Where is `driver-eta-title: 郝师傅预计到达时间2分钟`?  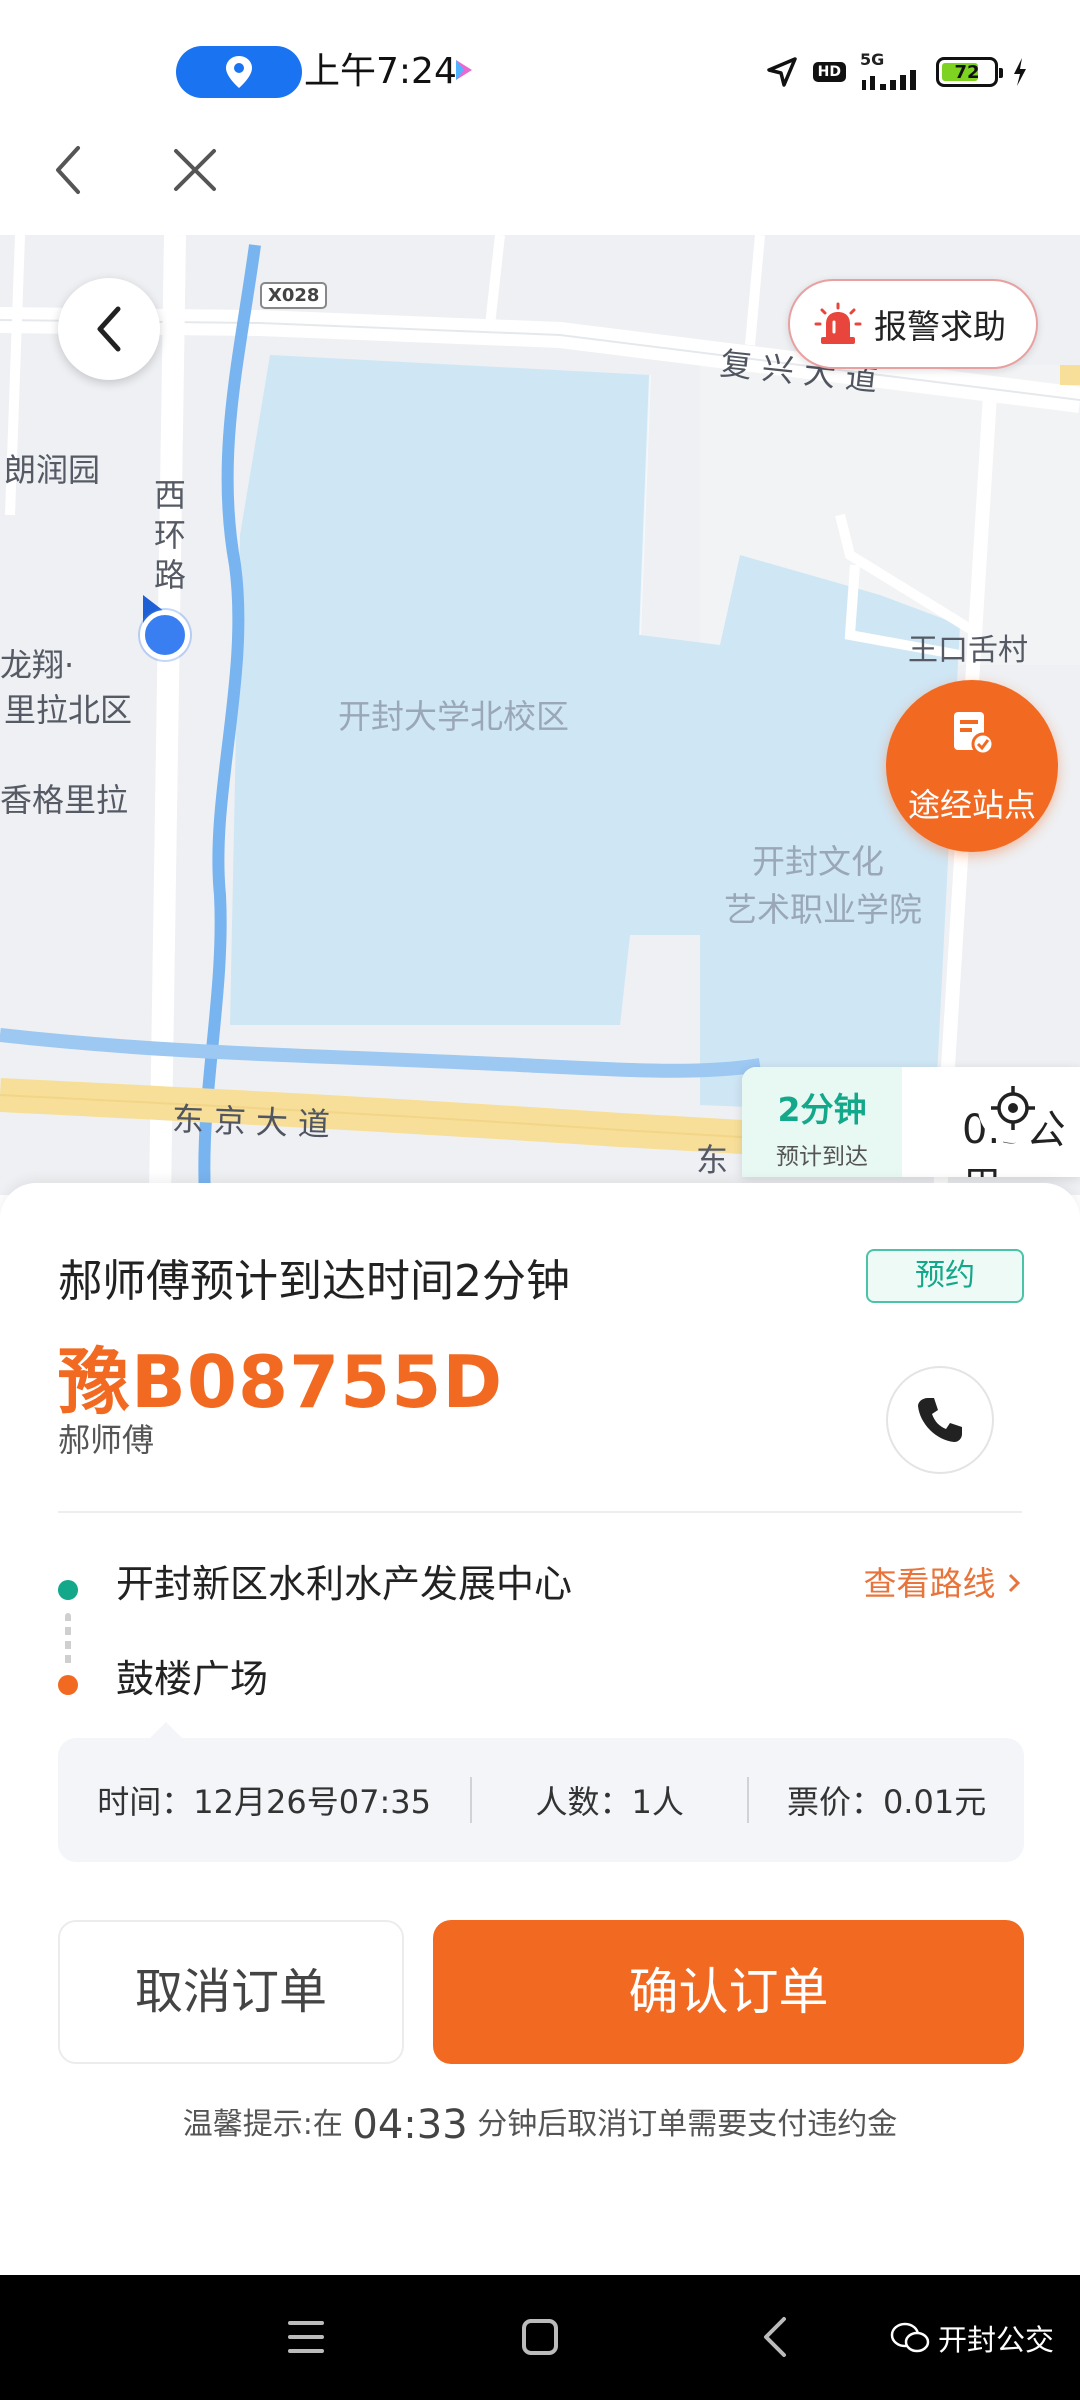
driver-eta-title: 郝师傅预计到达时间2分钟 is located at coordinates (314, 1281).